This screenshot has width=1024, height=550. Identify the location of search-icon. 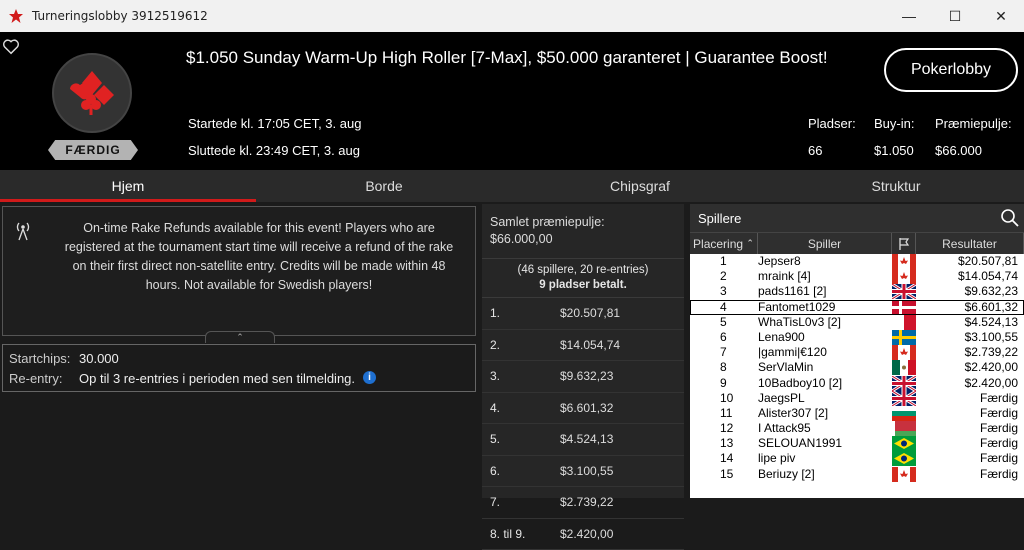
(1010, 218).